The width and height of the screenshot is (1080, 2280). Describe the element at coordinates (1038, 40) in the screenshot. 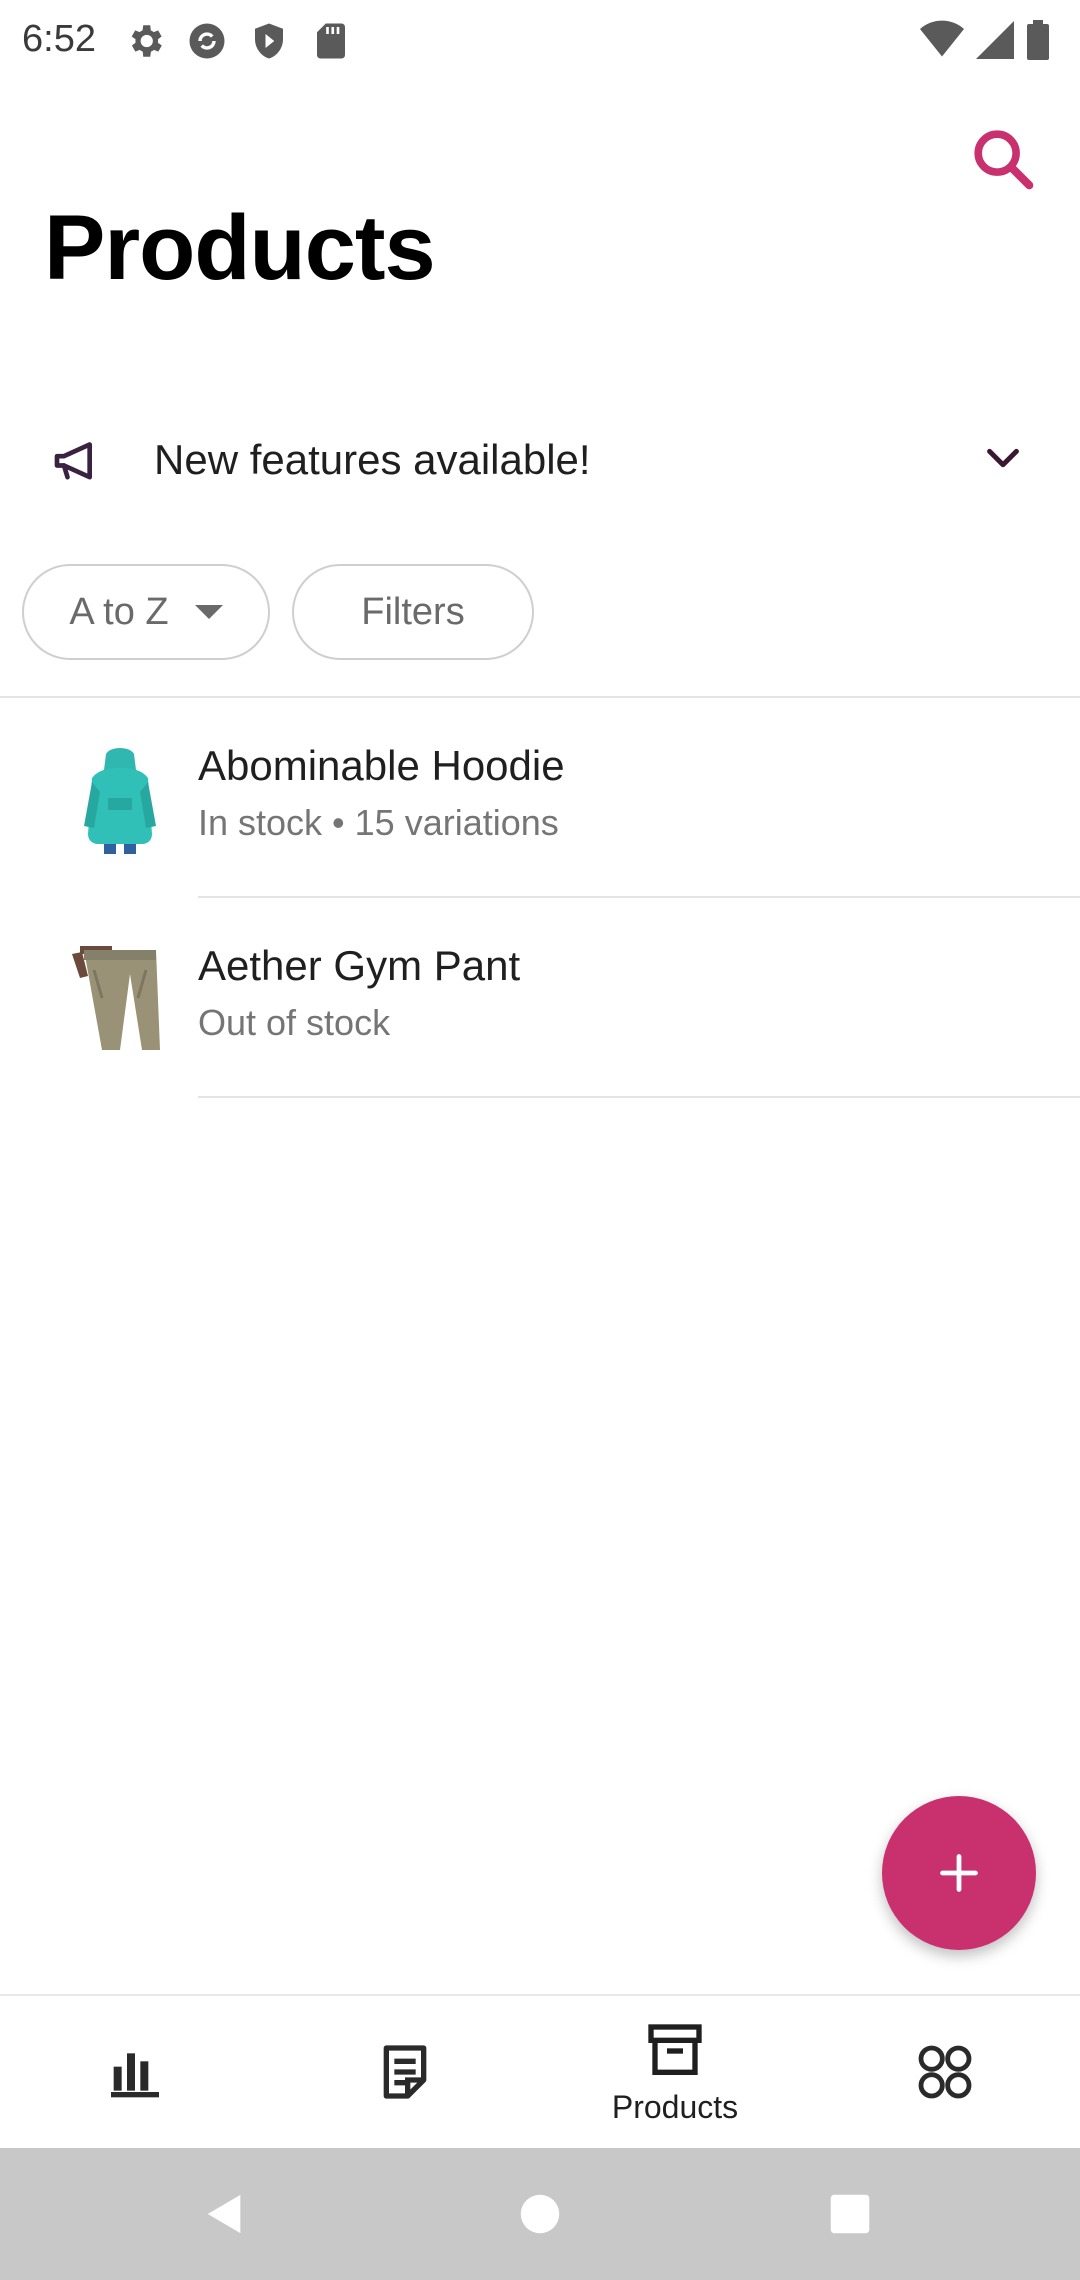

I see `battery-icon` at that location.